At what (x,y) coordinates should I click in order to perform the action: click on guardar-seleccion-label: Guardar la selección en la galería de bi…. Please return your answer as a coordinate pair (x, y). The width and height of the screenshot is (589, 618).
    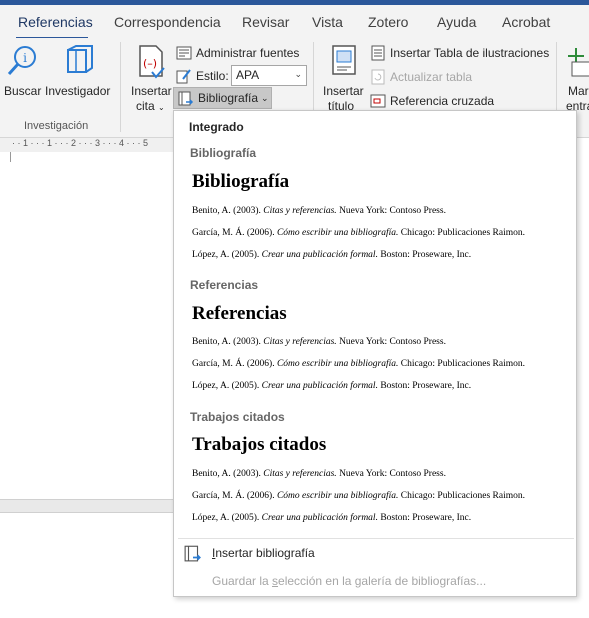
    Looking at the image, I should click on (349, 581).